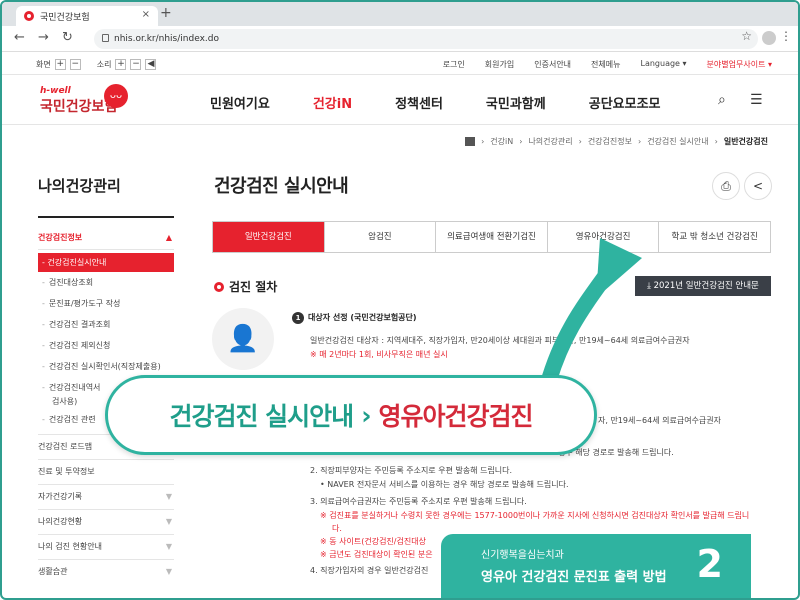 The image size is (800, 600). What do you see at coordinates (53, 571) in the screenshot?
I see `sidebar-item-label: 생활습관` at bounding box center [53, 571].